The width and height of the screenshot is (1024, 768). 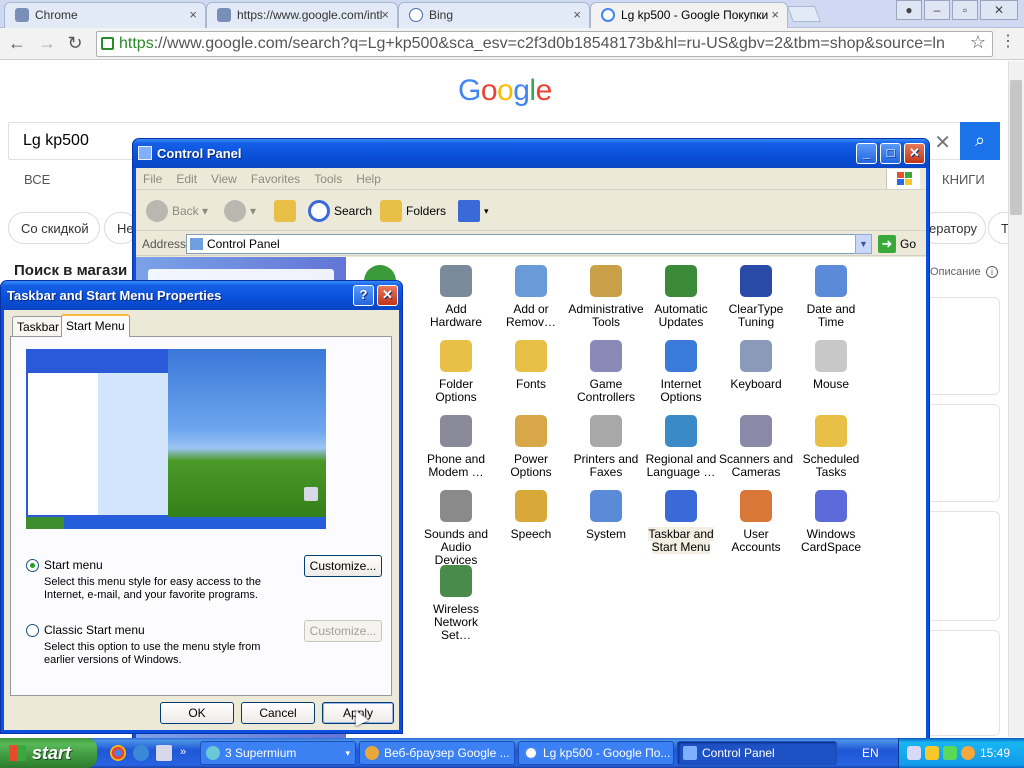 I want to click on bookmark-star-icon: ☆, so click(x=978, y=43).